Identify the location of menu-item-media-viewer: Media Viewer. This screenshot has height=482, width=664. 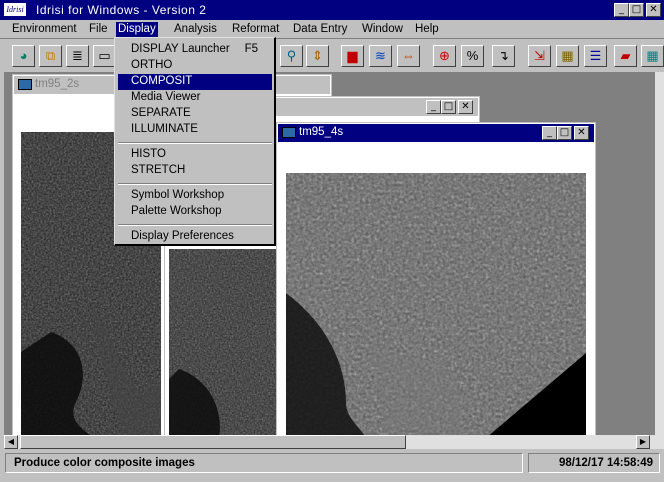
(195, 98).